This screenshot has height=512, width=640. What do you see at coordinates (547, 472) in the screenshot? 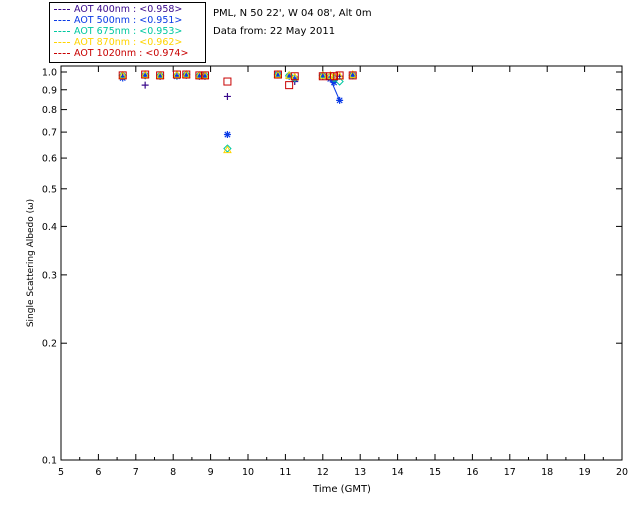
I see `x-tick-label: 18` at bounding box center [547, 472].